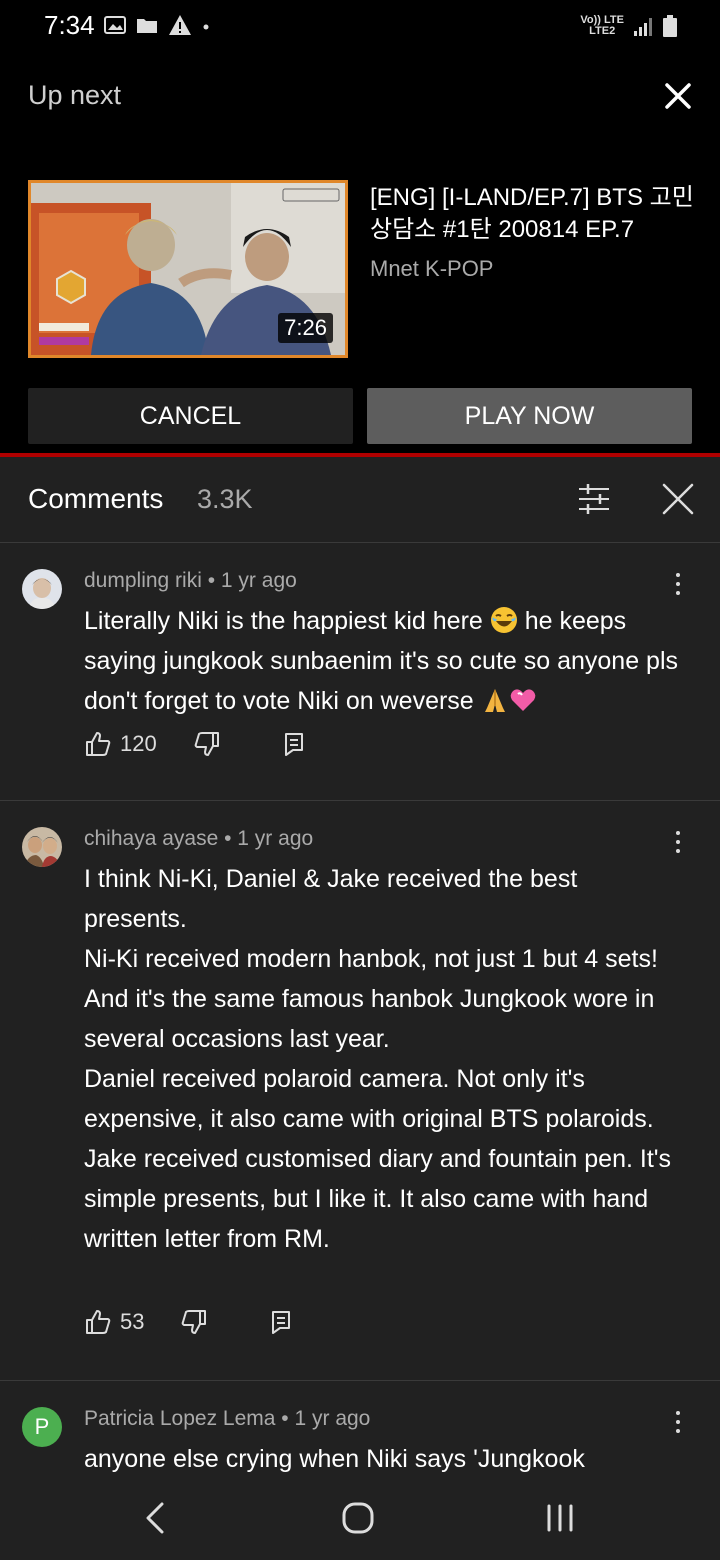 The image size is (720, 1560). What do you see at coordinates (138, 743) in the screenshot?
I see `like-count: 120` at bounding box center [138, 743].